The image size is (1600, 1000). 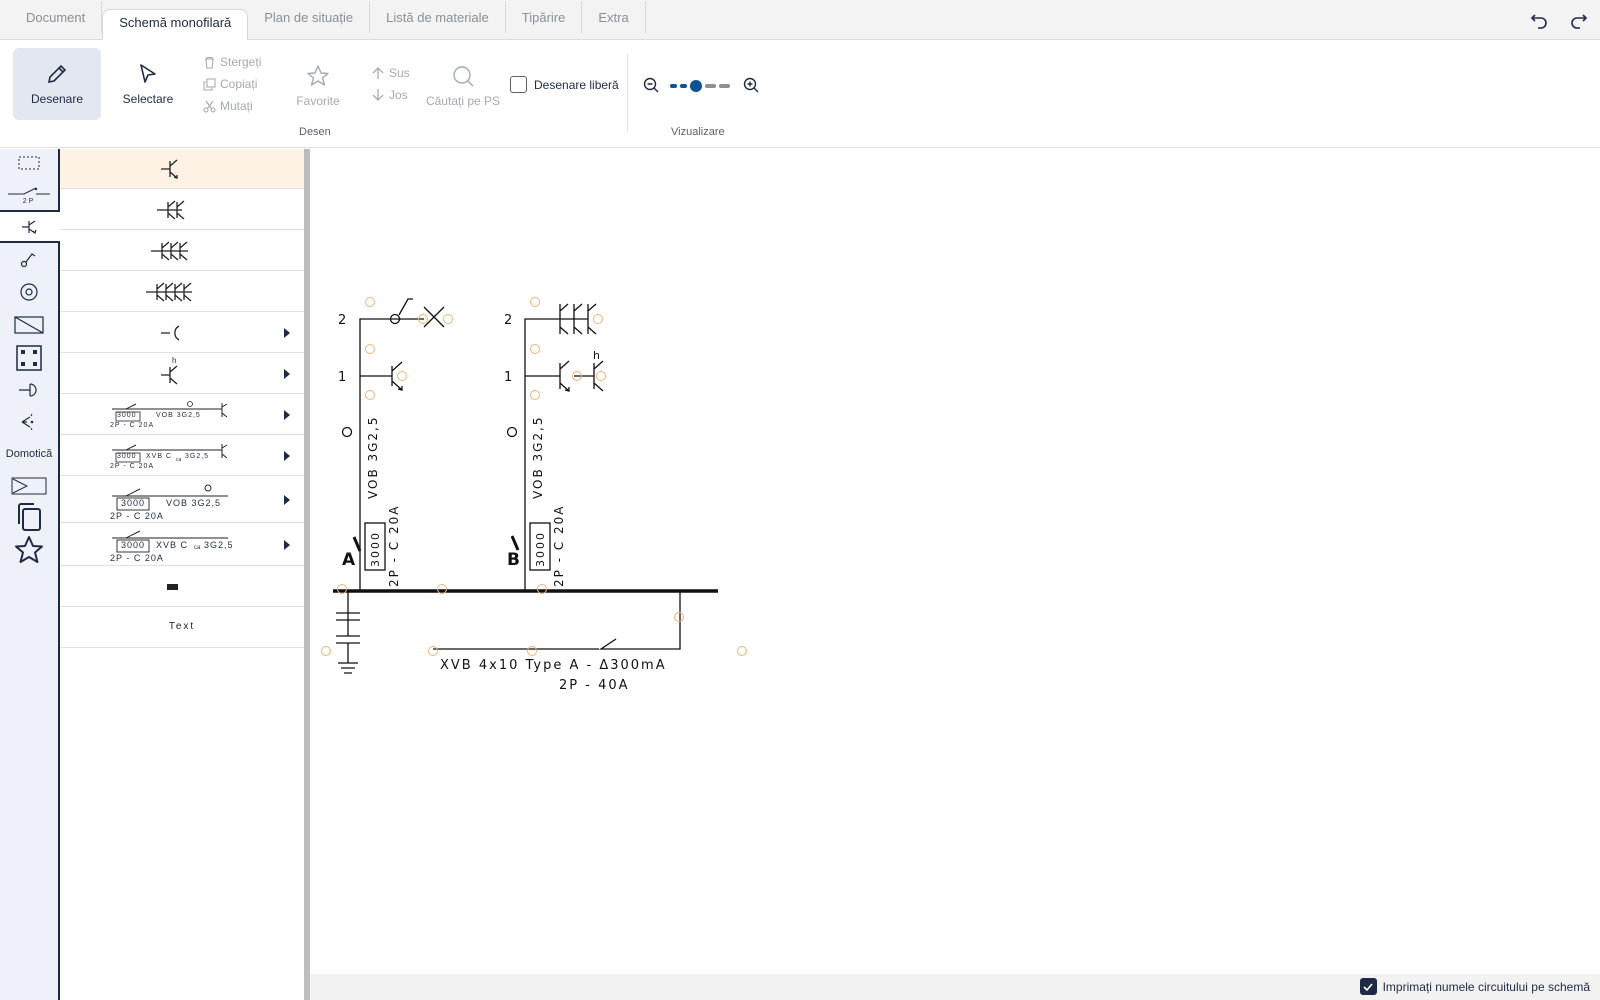 I want to click on rail-item-sensor, so click(x=29, y=422).